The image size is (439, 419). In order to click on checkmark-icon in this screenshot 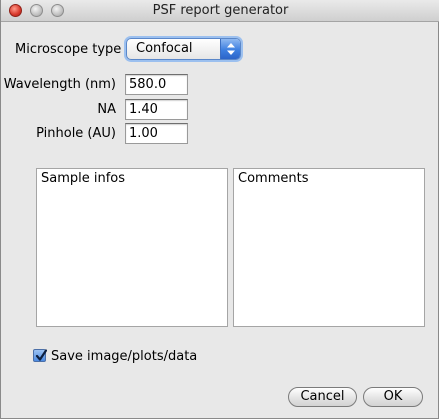, I will do `click(41, 355)`.